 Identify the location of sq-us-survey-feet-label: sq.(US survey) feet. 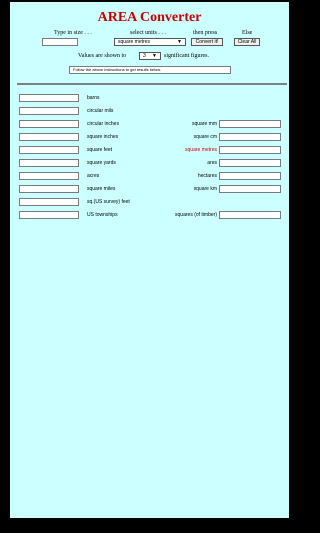
(108, 202).